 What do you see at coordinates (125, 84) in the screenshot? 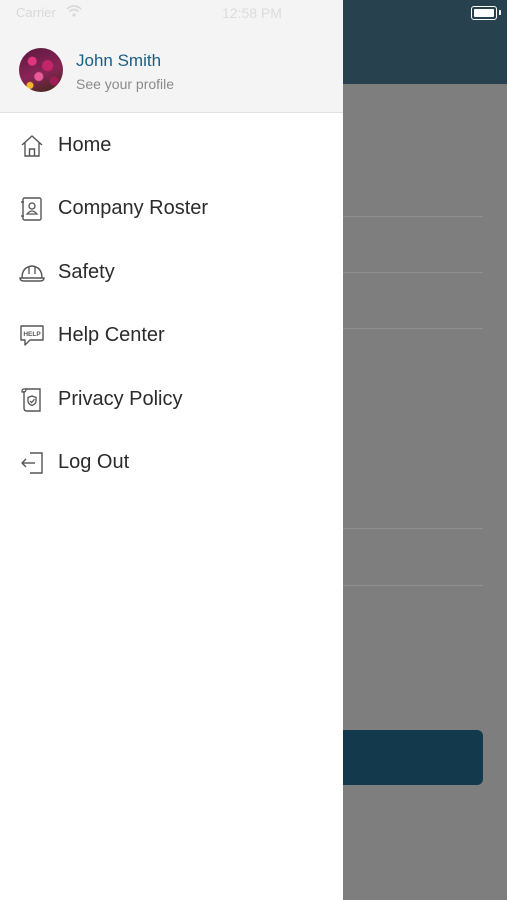
I see `profile-link: See your profile` at bounding box center [125, 84].